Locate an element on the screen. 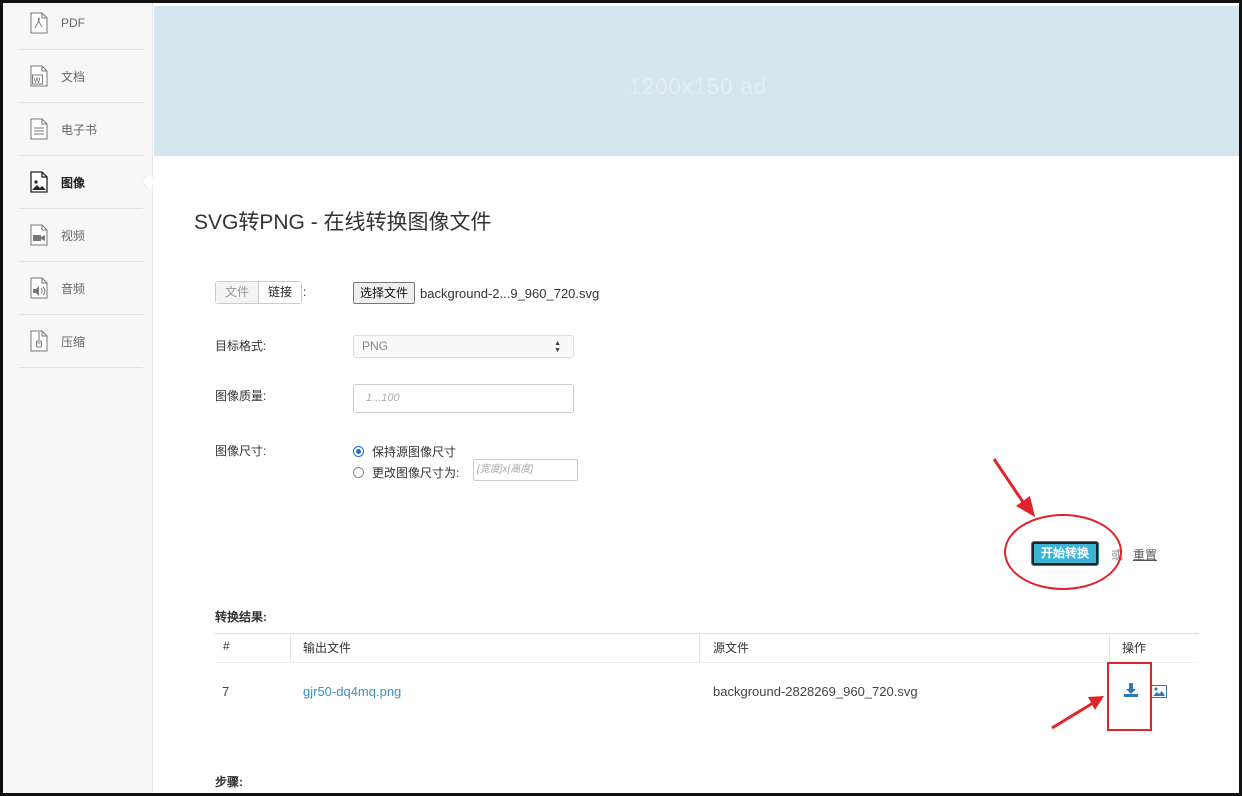 Image resolution: width=1242 pixels, height=796 pixels. sidebar-item-label: 图像 is located at coordinates (73, 182).